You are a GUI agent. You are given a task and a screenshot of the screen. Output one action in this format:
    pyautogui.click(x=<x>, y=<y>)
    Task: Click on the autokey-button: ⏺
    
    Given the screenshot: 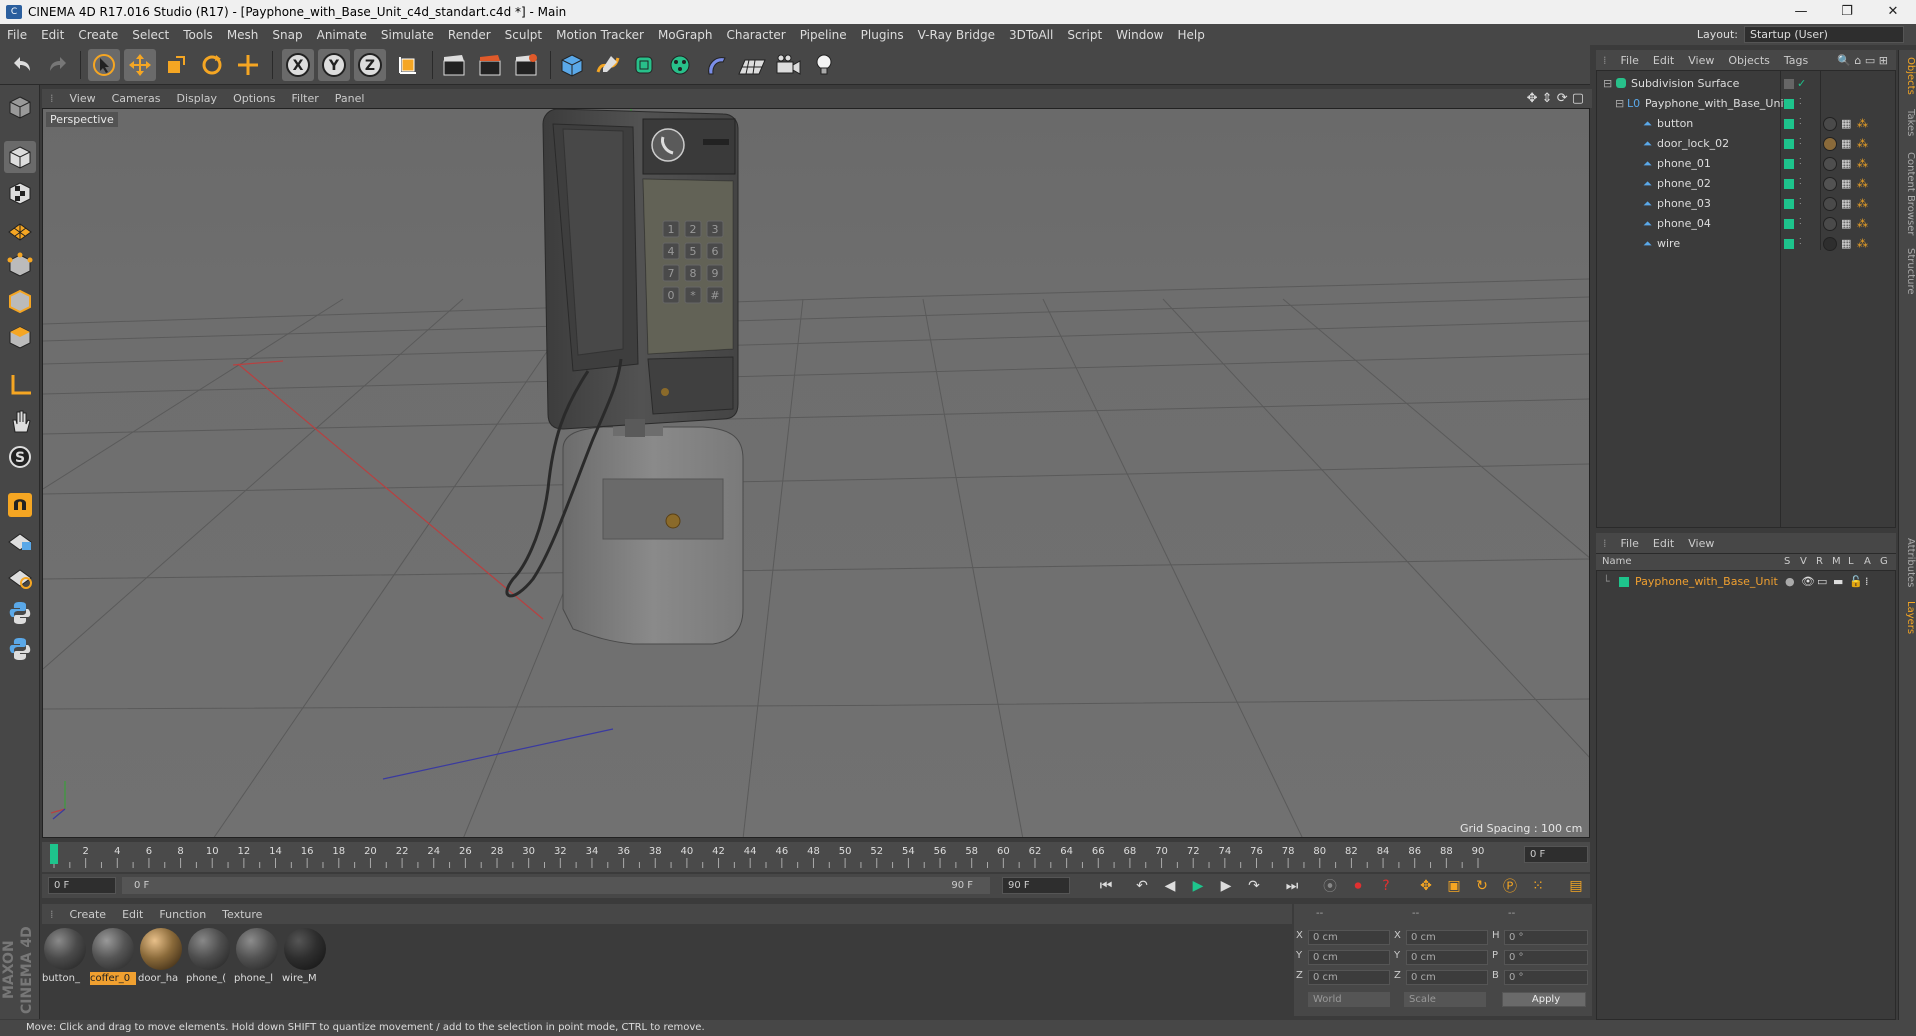 What is the action you would take?
    pyautogui.click(x=1358, y=886)
    